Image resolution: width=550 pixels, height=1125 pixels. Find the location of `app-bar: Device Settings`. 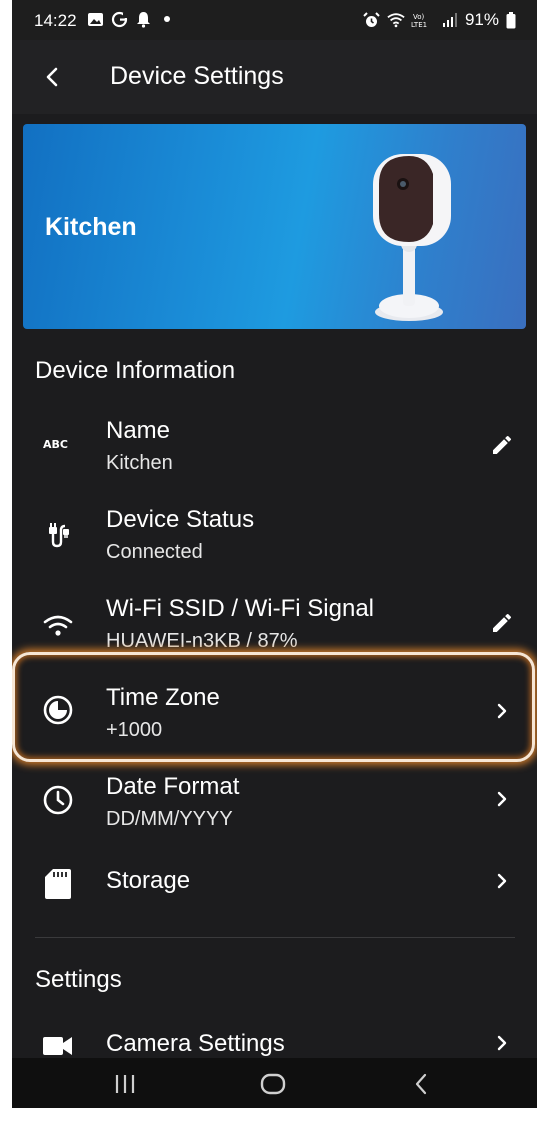

app-bar: Device Settings is located at coordinates (274, 77).